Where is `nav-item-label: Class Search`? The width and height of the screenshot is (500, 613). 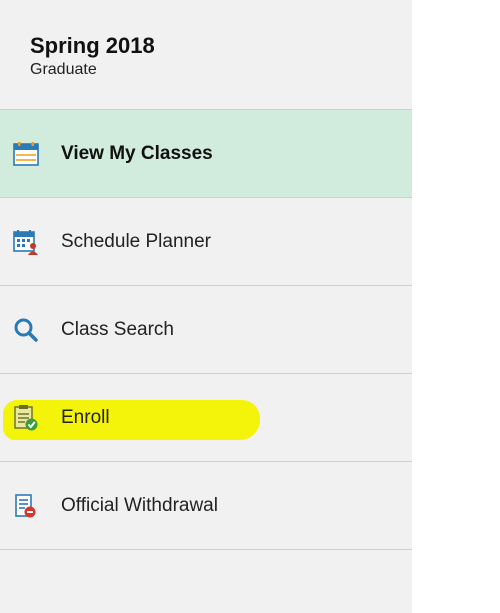
nav-item-label: Class Search is located at coordinates (117, 329).